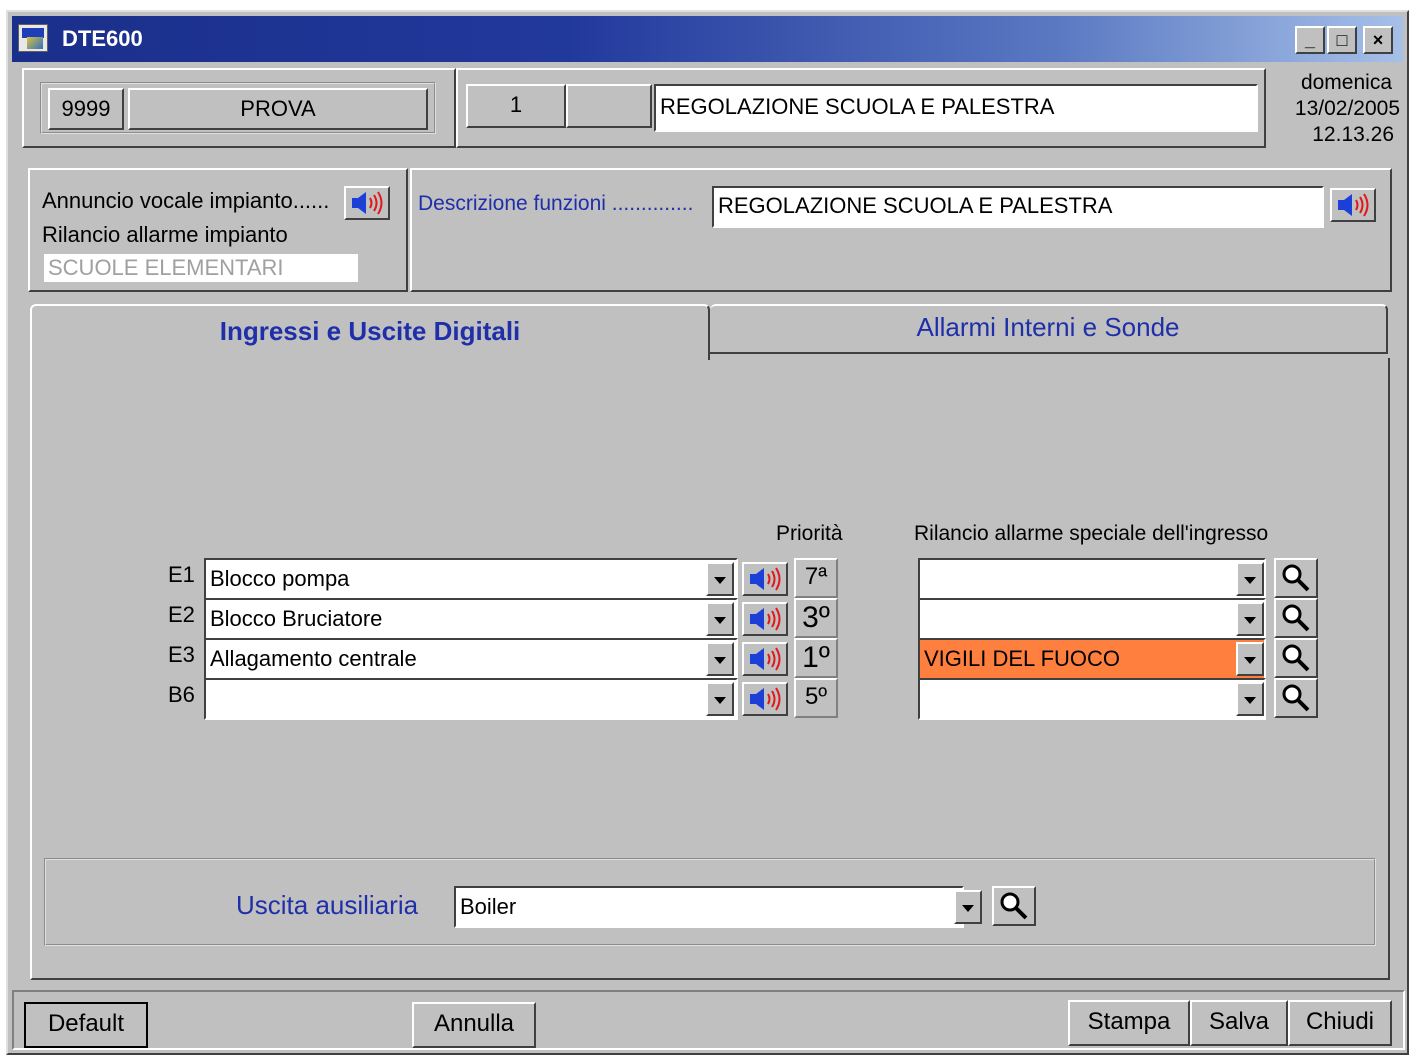  Describe the element at coordinates (1347, 108) in the screenshot. I see `date-value: 13/02/2005` at that location.